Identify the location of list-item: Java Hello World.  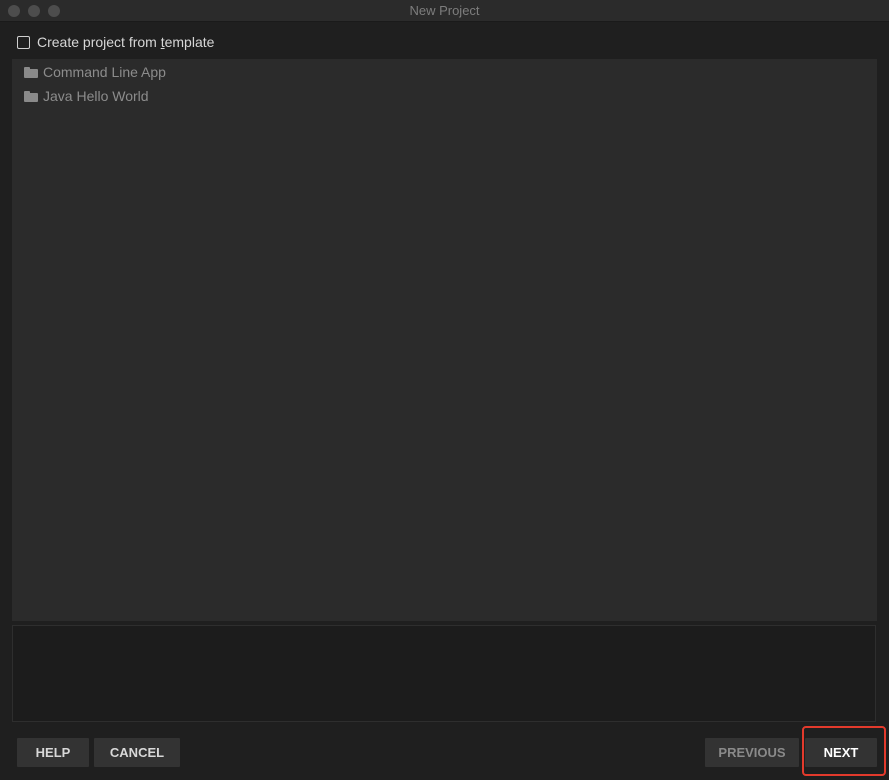
(86, 96).